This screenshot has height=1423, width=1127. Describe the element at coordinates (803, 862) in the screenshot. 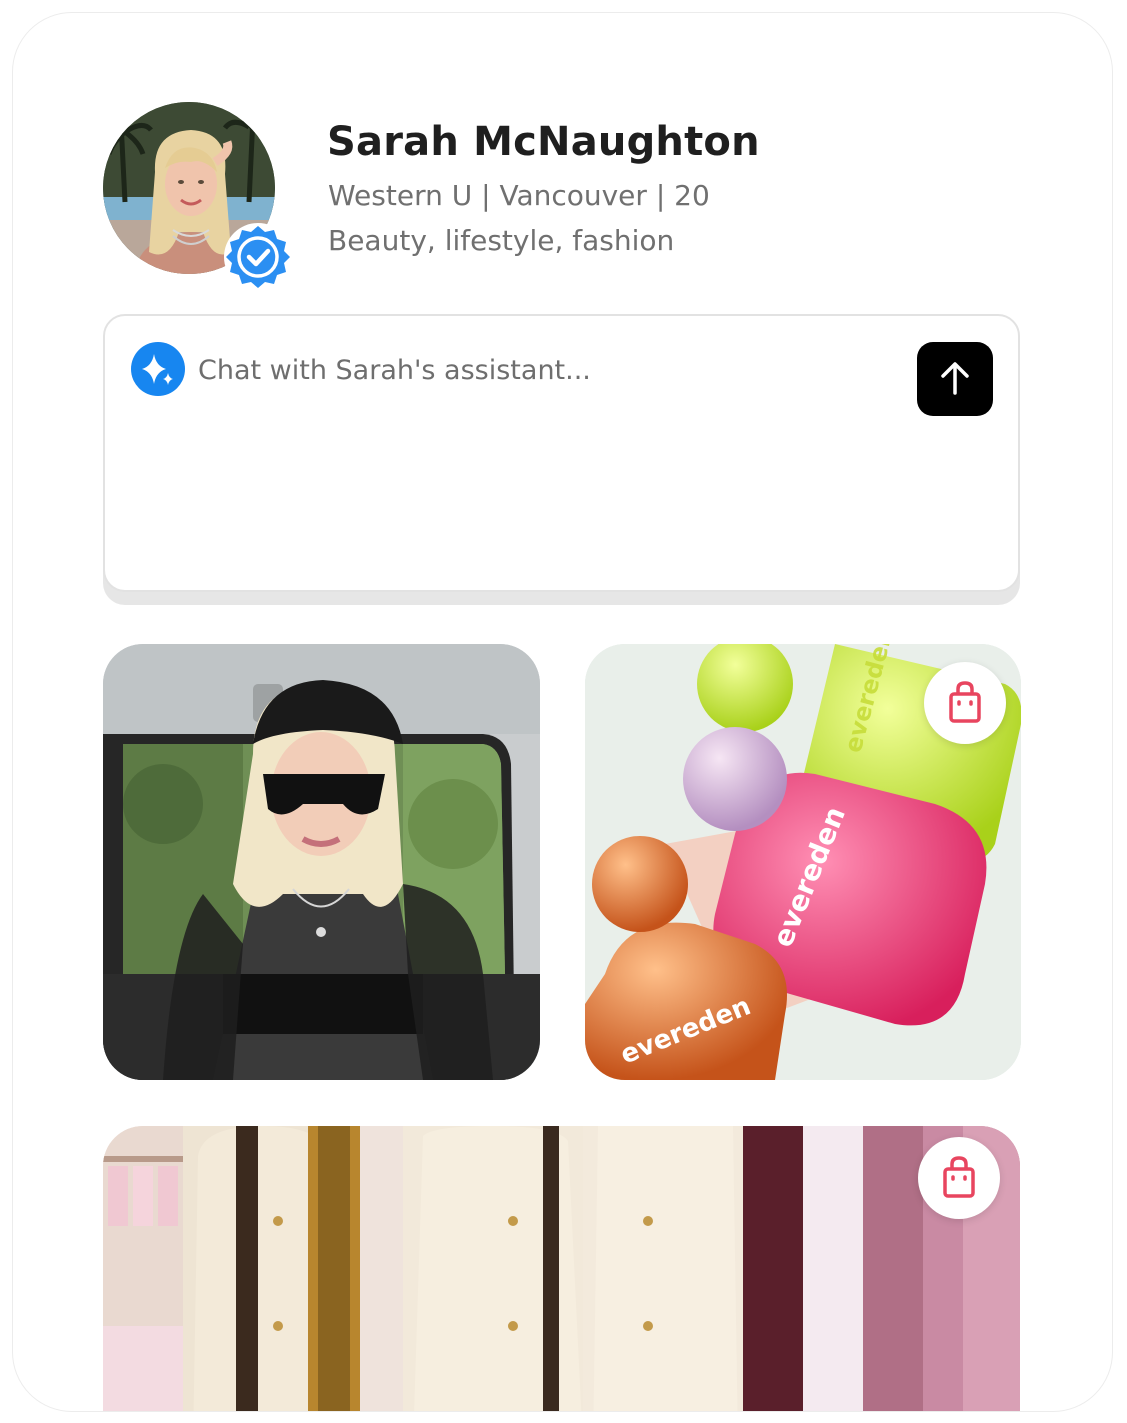

I see `media-tile-2: evereden evereden evereden` at that location.